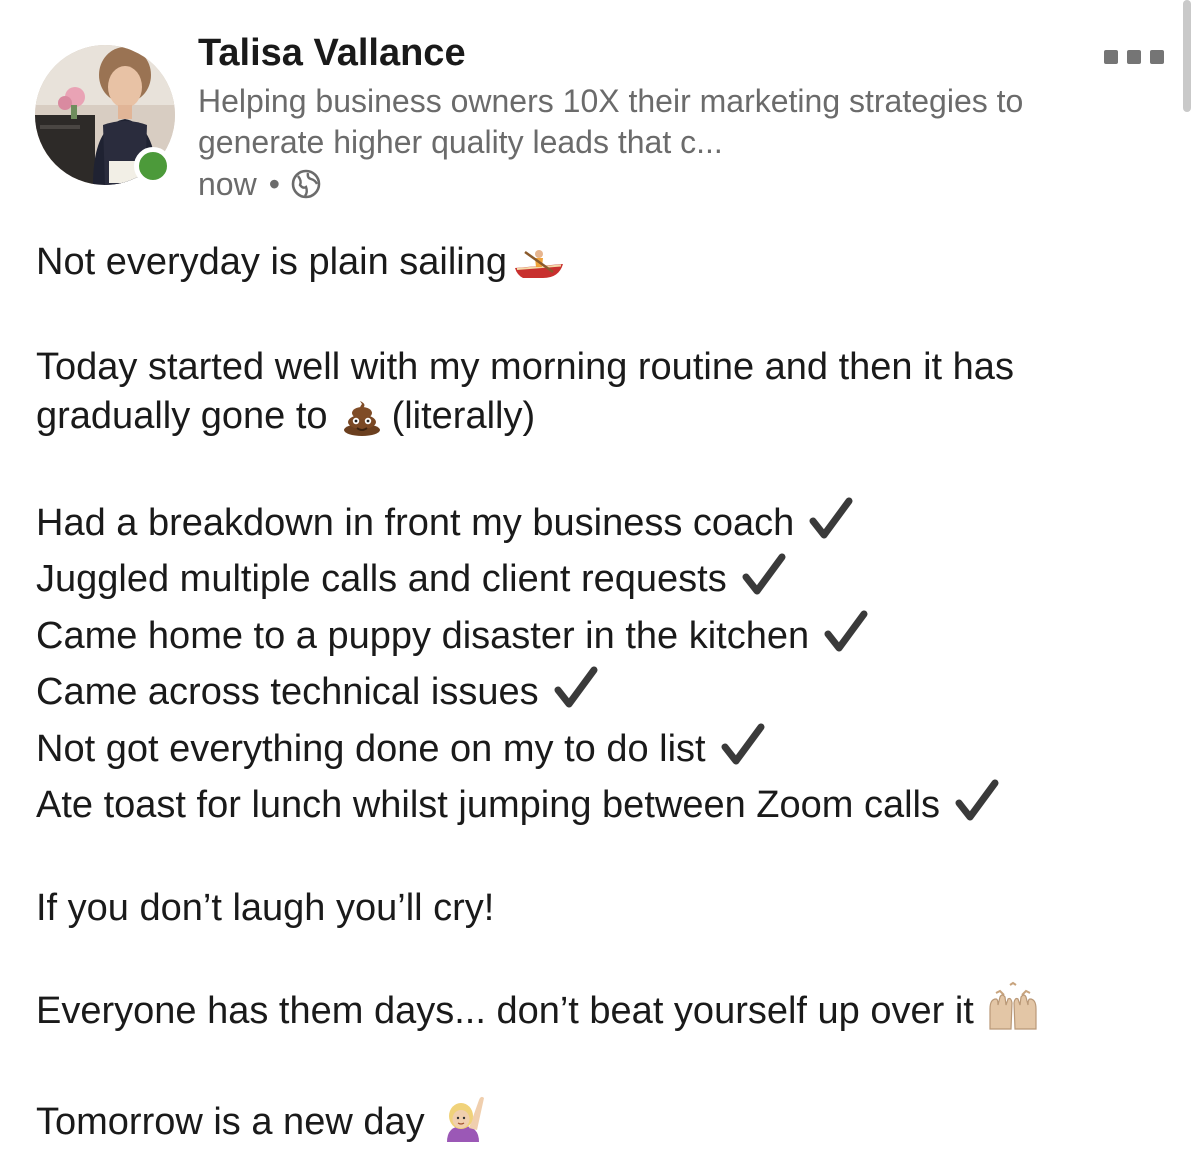 This screenshot has height=1155, width=1200. I want to click on raising-hands-emoji, so click(1013, 1012).